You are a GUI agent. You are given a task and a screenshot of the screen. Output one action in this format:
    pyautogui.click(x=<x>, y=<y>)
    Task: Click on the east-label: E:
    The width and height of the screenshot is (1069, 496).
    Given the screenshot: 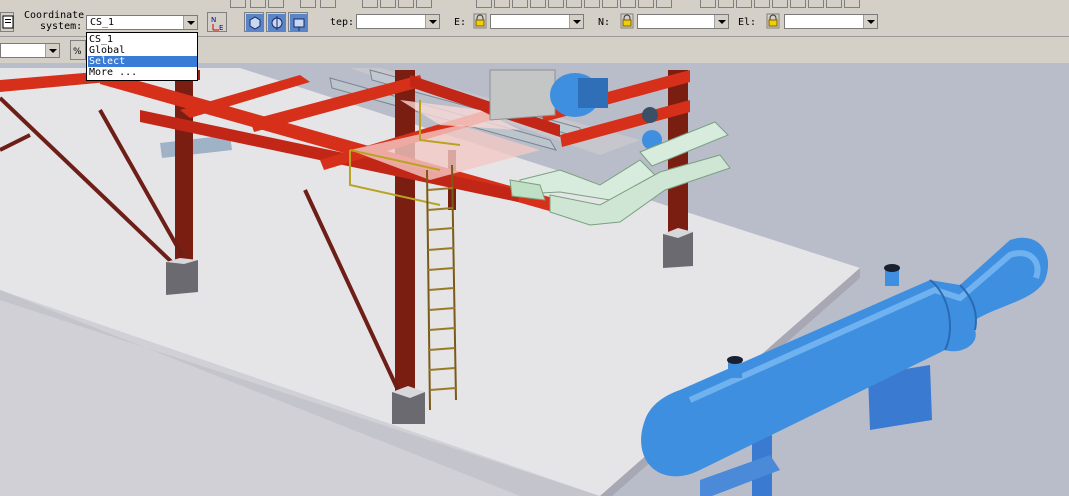 What is the action you would take?
    pyautogui.click(x=460, y=22)
    